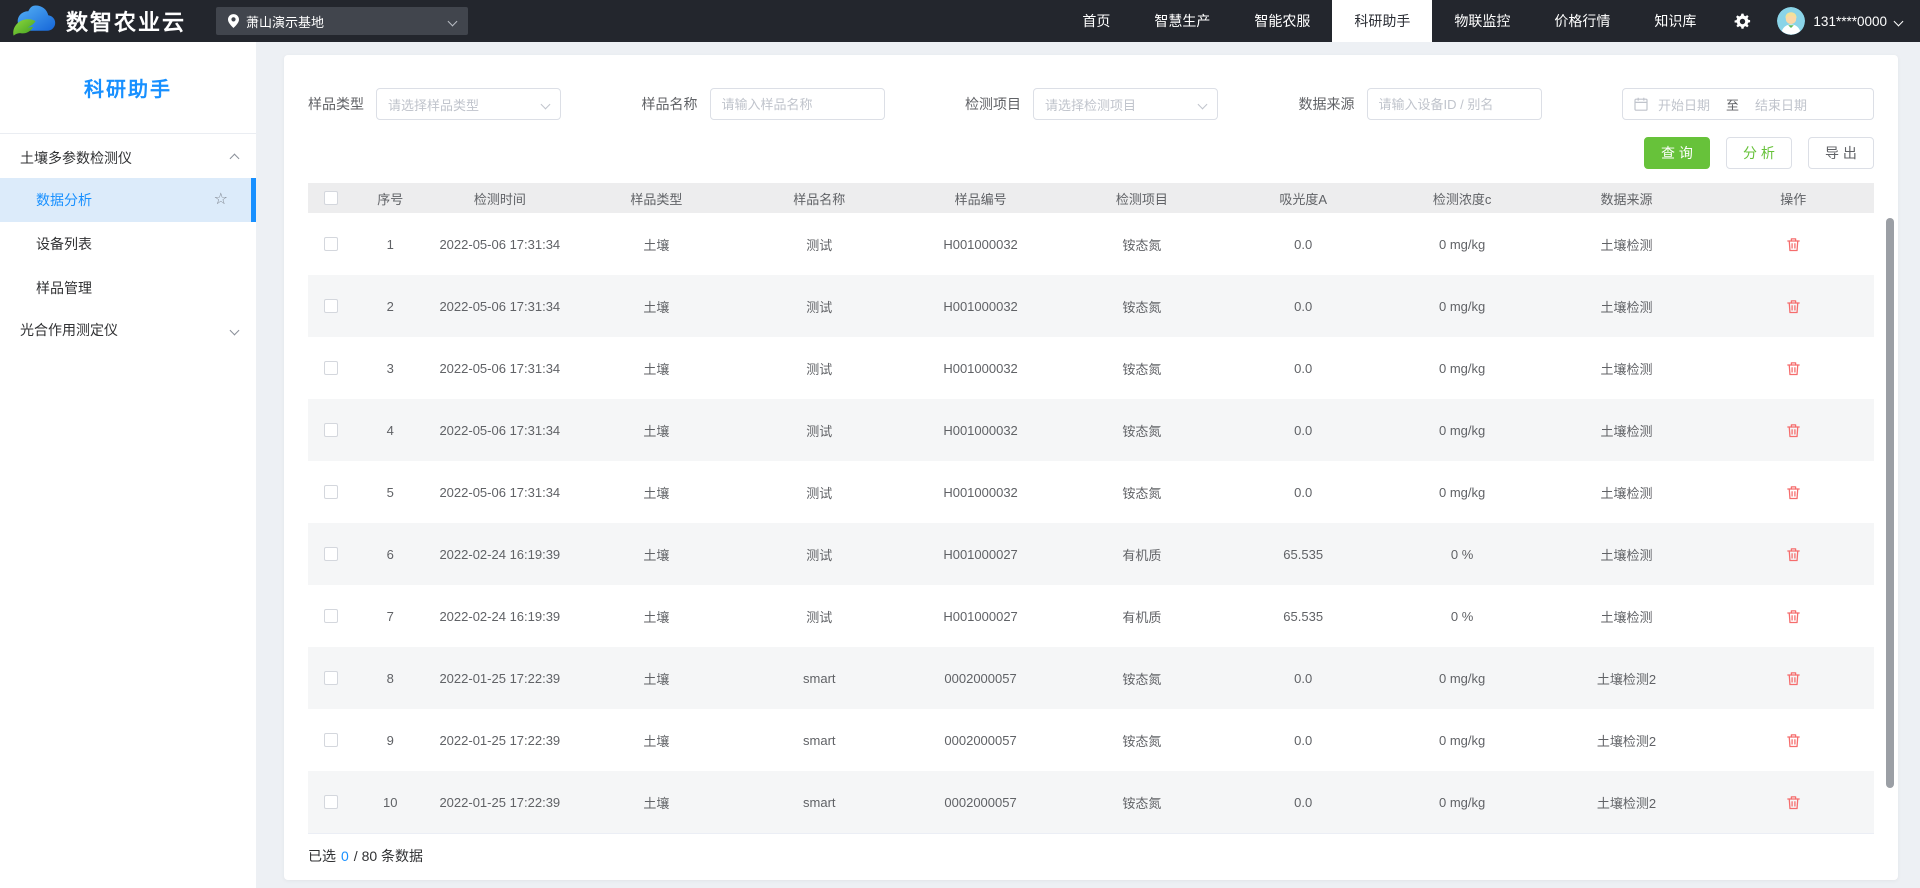  Describe the element at coordinates (1282, 21) in the screenshot. I see `nav-item: 智能农服` at that location.